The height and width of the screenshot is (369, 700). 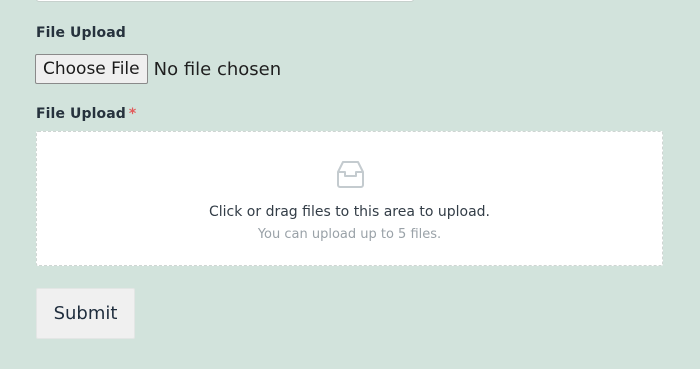 I want to click on dropzone-hint: You can upload up to 5 files., so click(x=349, y=234).